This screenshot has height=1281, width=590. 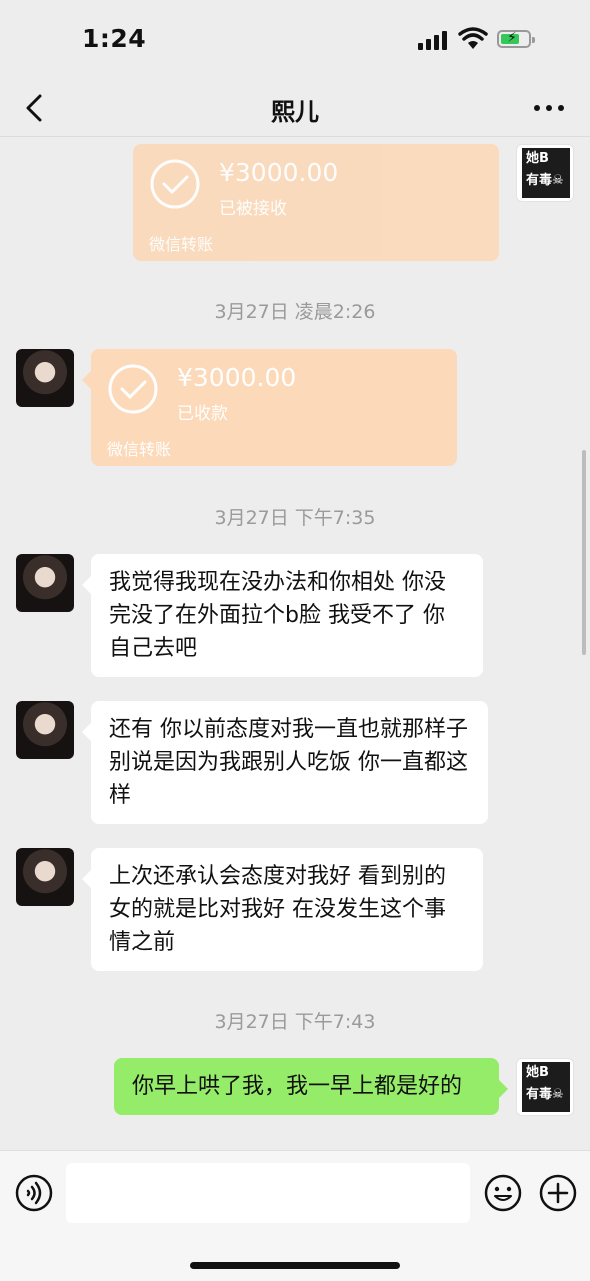 I want to click on voice-icon, so click(x=34, y=1193).